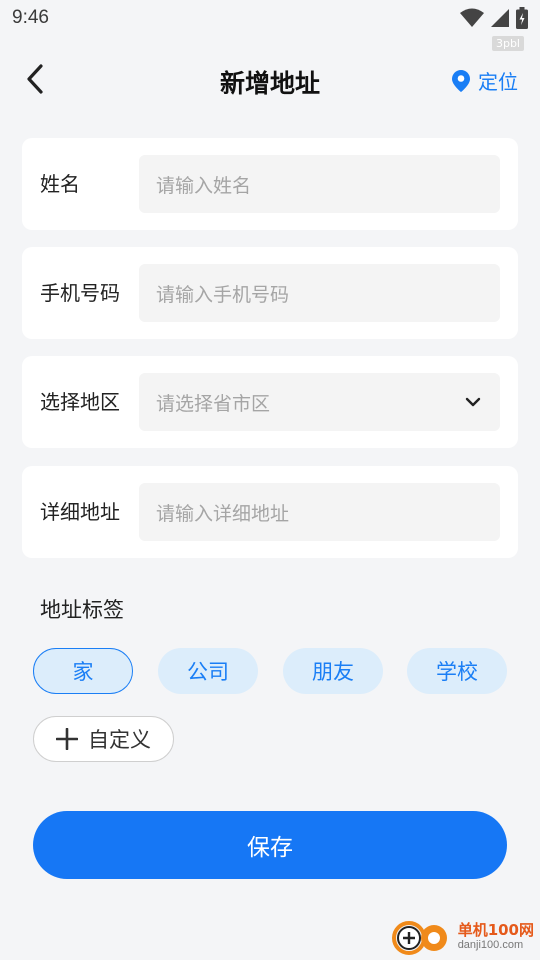 This screenshot has width=540, height=960. Describe the element at coordinates (119, 740) in the screenshot. I see `custom-tag-label: 自定义` at that location.